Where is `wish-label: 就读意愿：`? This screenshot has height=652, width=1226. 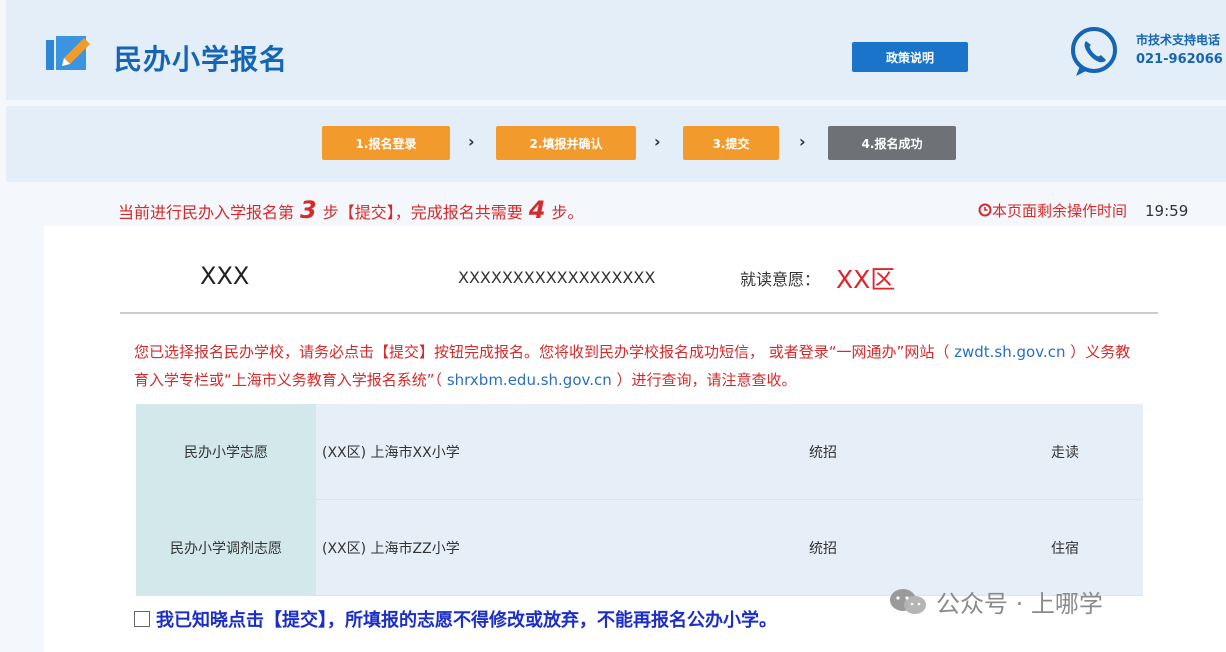 wish-label: 就读意愿： is located at coordinates (780, 279).